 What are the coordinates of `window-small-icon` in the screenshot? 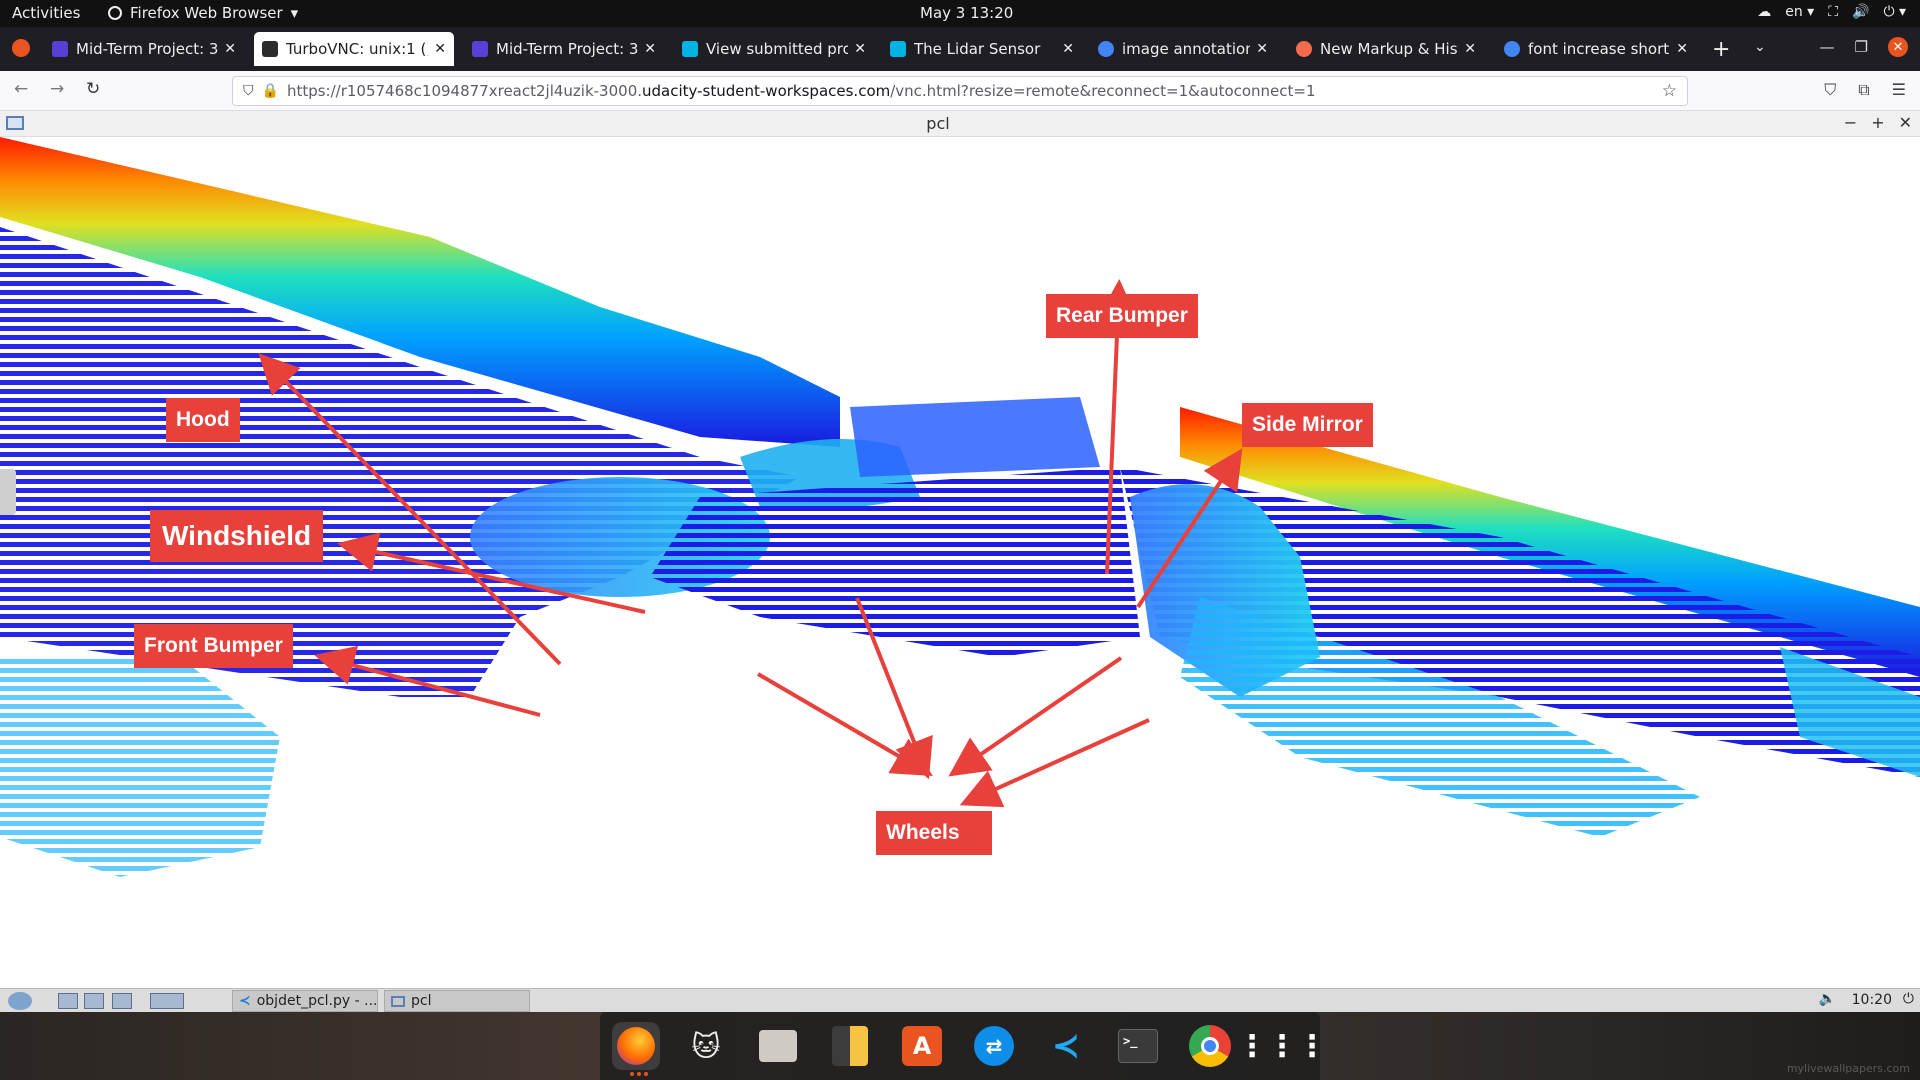 It's located at (398, 1001).